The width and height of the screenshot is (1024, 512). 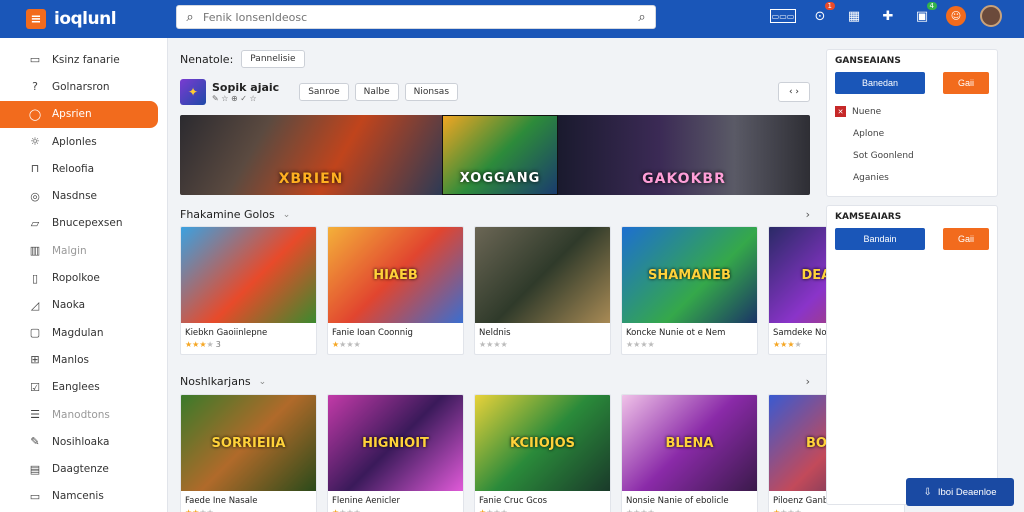 I want to click on filter-row: Nenatole: Pannelisie, so click(x=245, y=59).